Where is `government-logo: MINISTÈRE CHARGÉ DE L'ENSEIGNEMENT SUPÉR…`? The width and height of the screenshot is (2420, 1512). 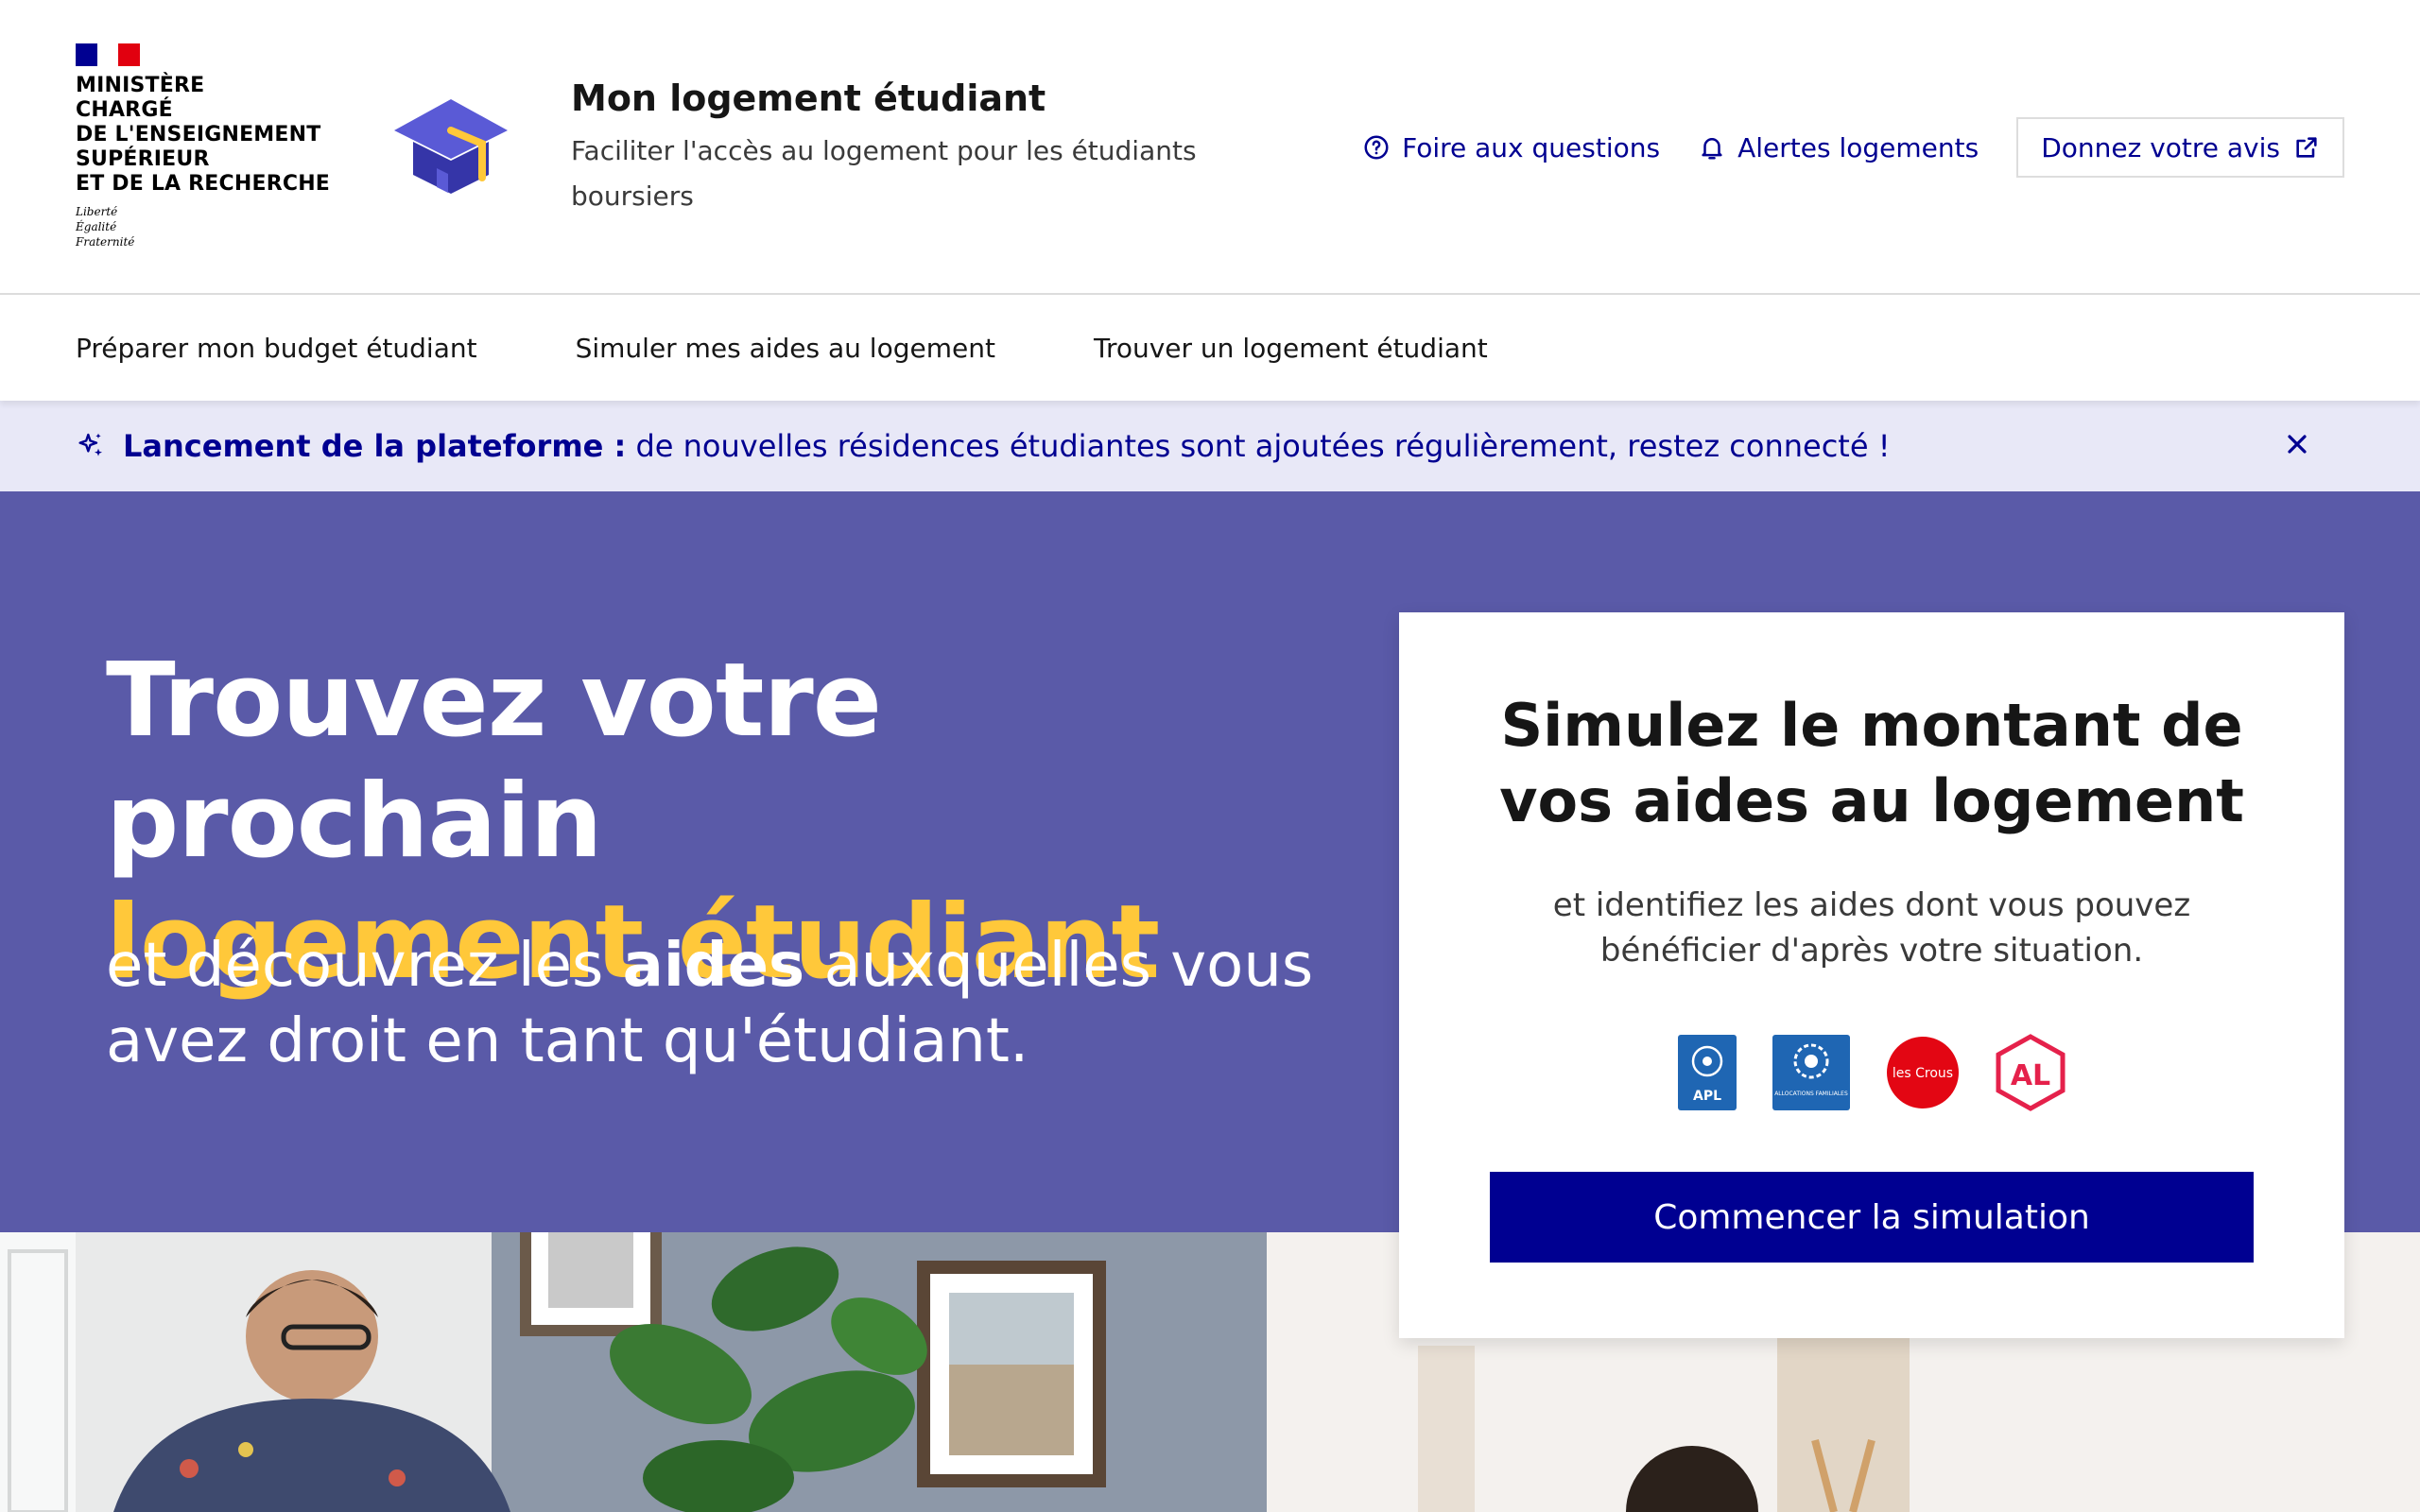 government-logo: MINISTÈRE CHARGÉ DE L'ENSEIGNEMENT SUPÉR… is located at coordinates (218, 146).